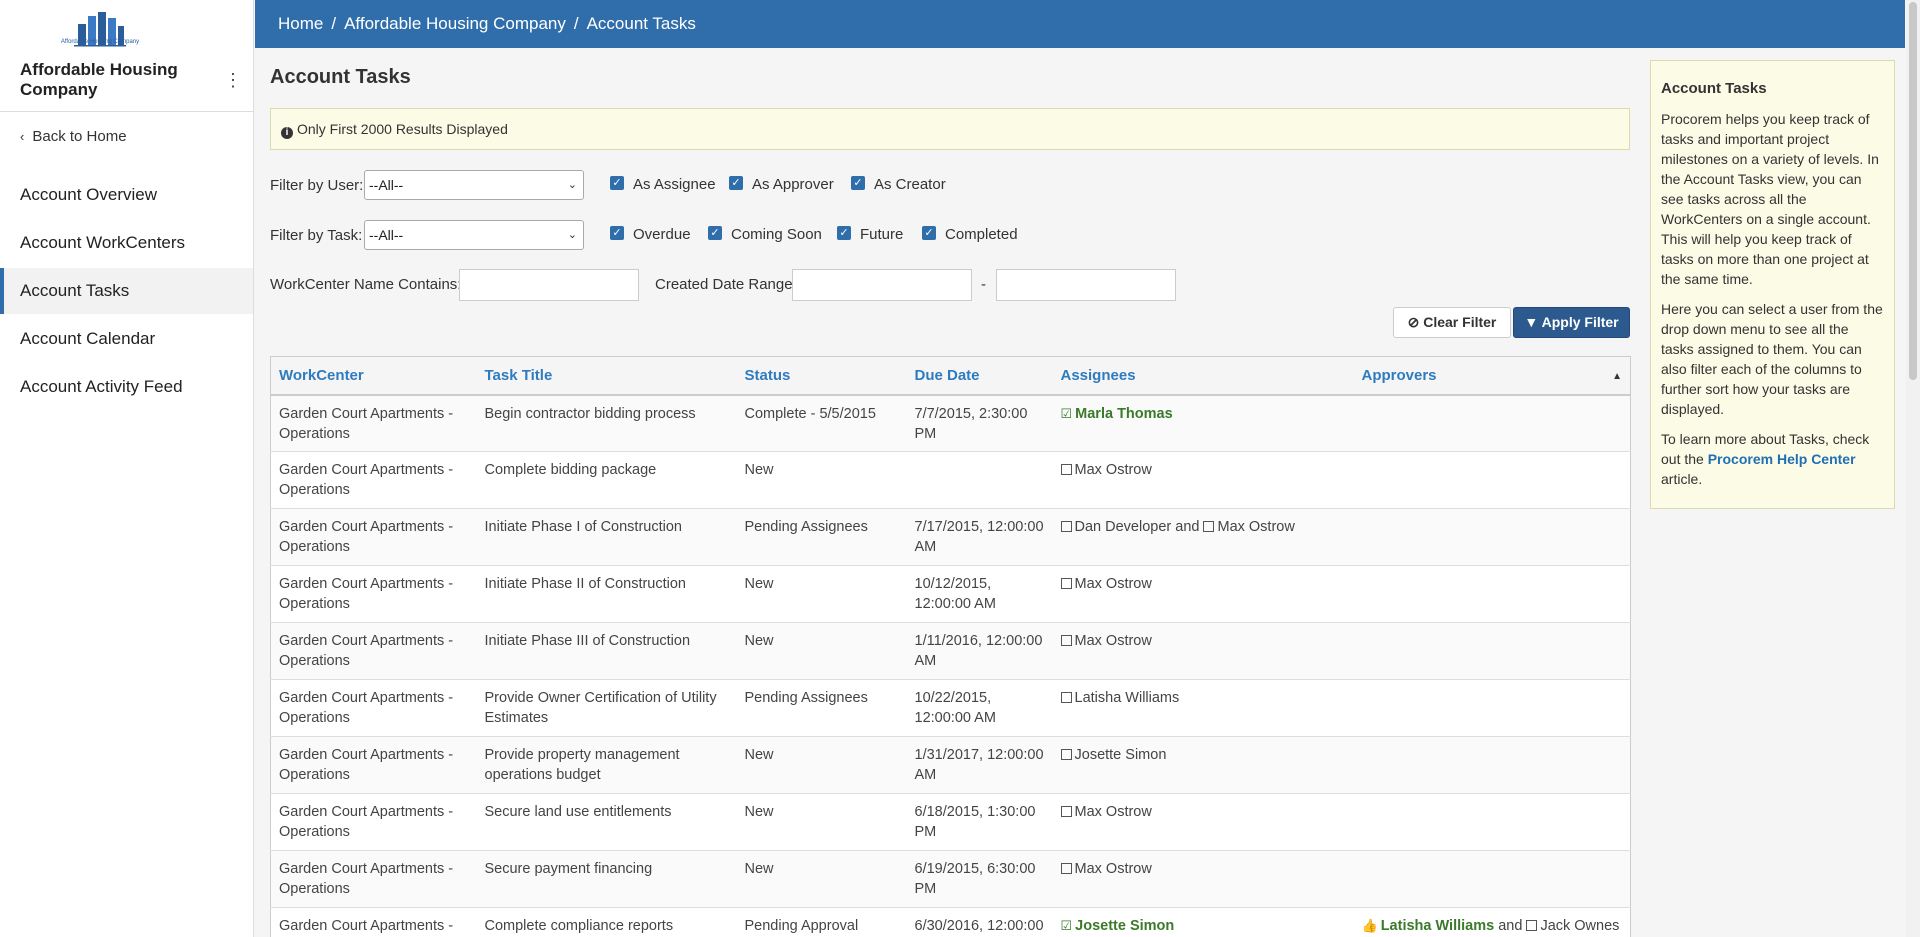  I want to click on page-title: Account Tasks, so click(340, 77).